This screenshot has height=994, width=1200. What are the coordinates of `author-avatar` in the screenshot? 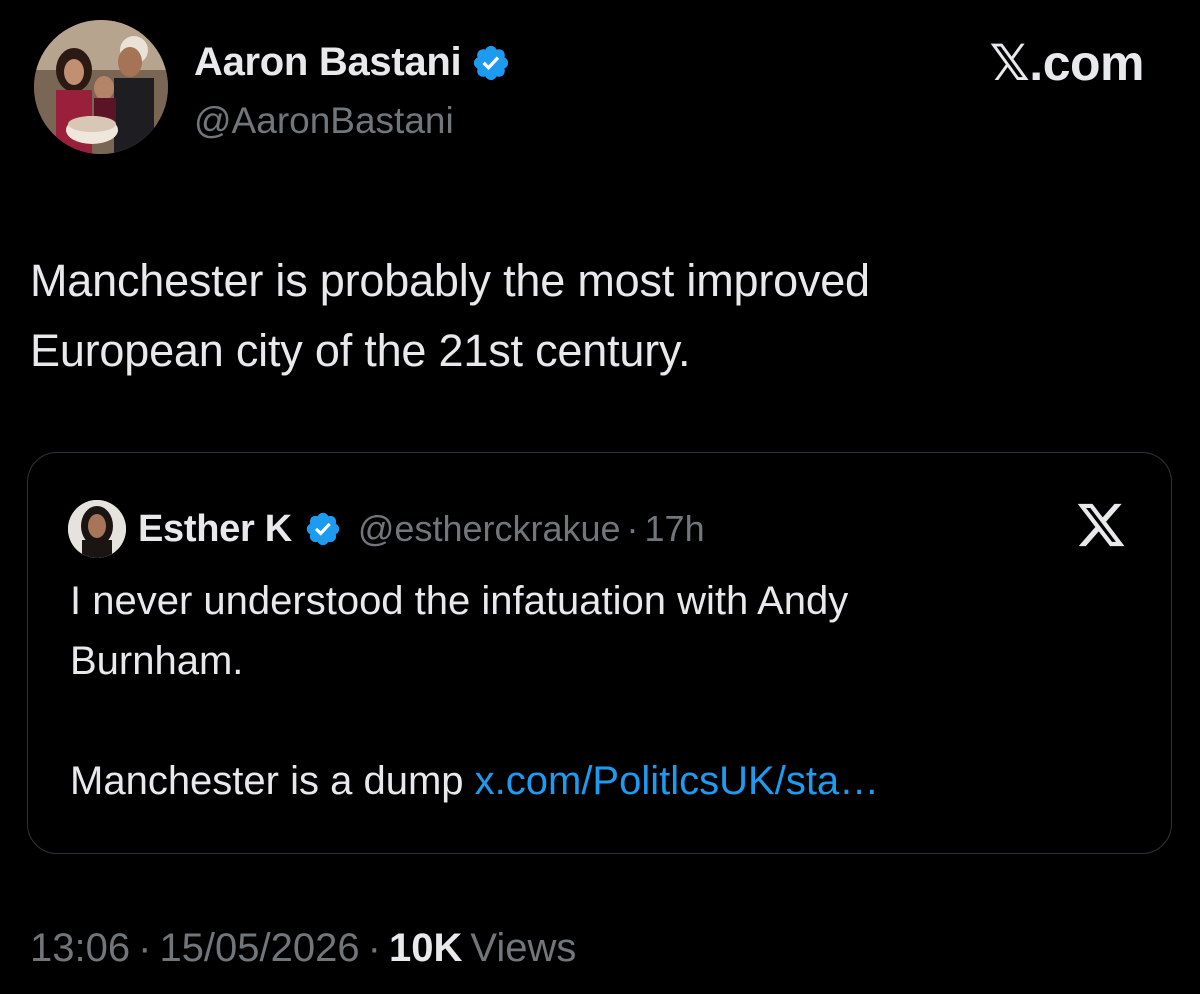 It's located at (101, 87).